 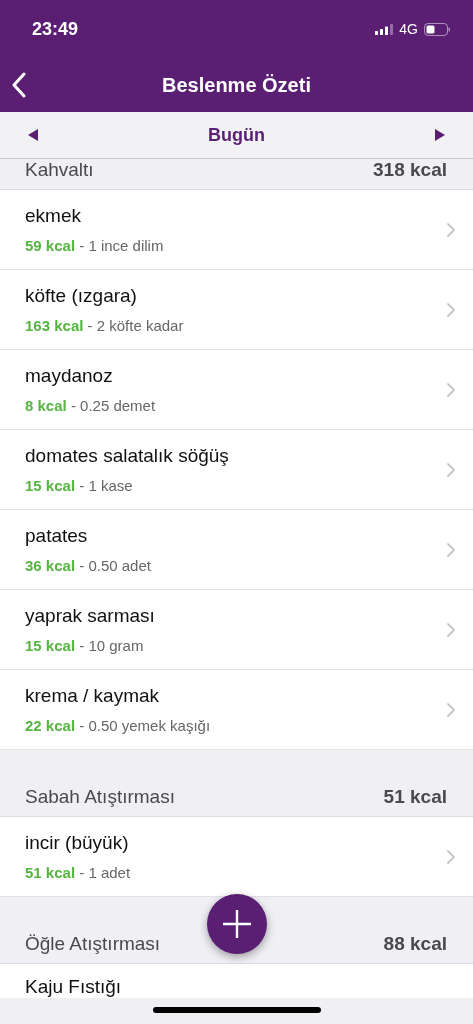 I want to click on meal-title: Sabah Atıştırması, so click(x=100, y=797).